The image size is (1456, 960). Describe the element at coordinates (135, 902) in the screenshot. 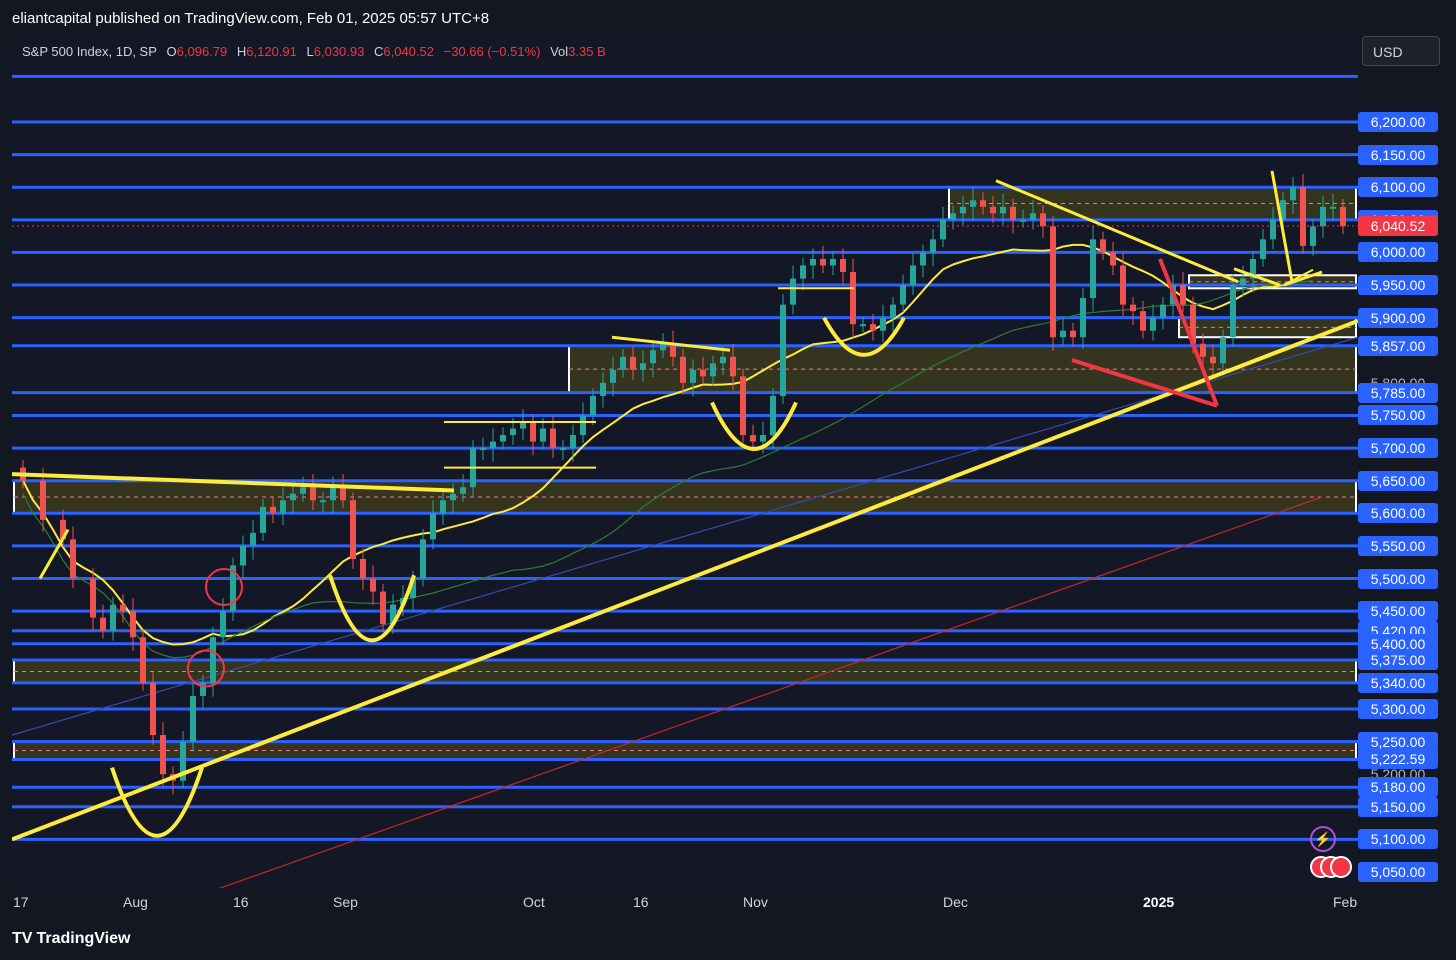

I see `time-axis-tick: Aug` at that location.